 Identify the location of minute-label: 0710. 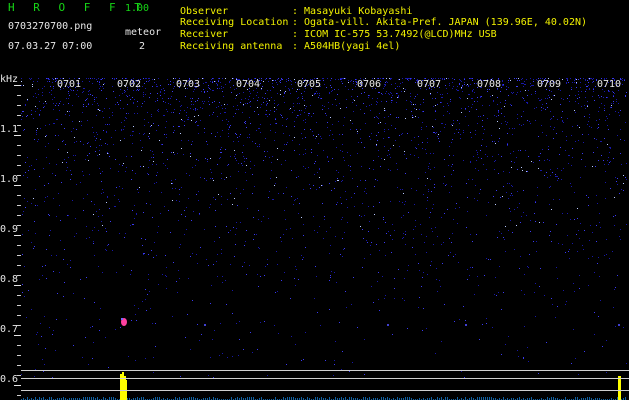
(609, 84).